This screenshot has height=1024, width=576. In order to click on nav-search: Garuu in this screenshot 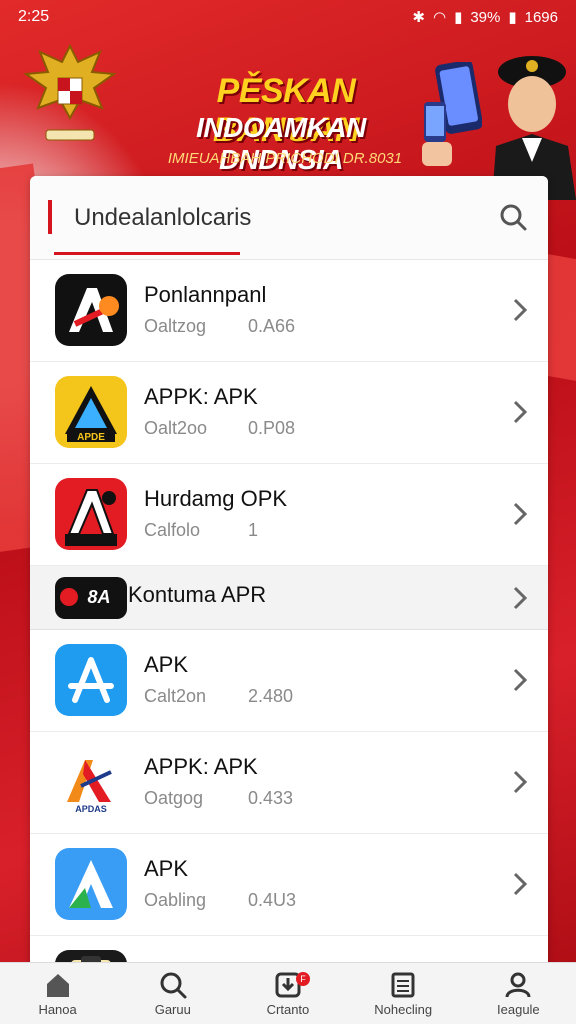, I will do `click(173, 993)`.